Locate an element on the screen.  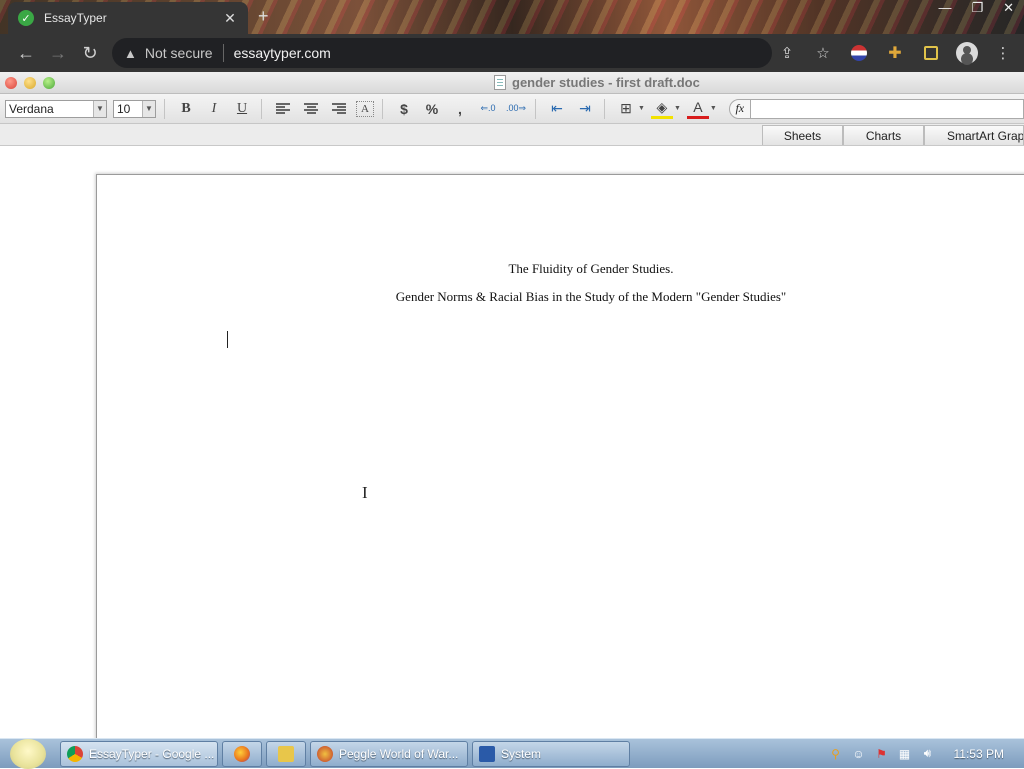
essaytyper-favicon-icon: ✓ is located at coordinates (26, 18).